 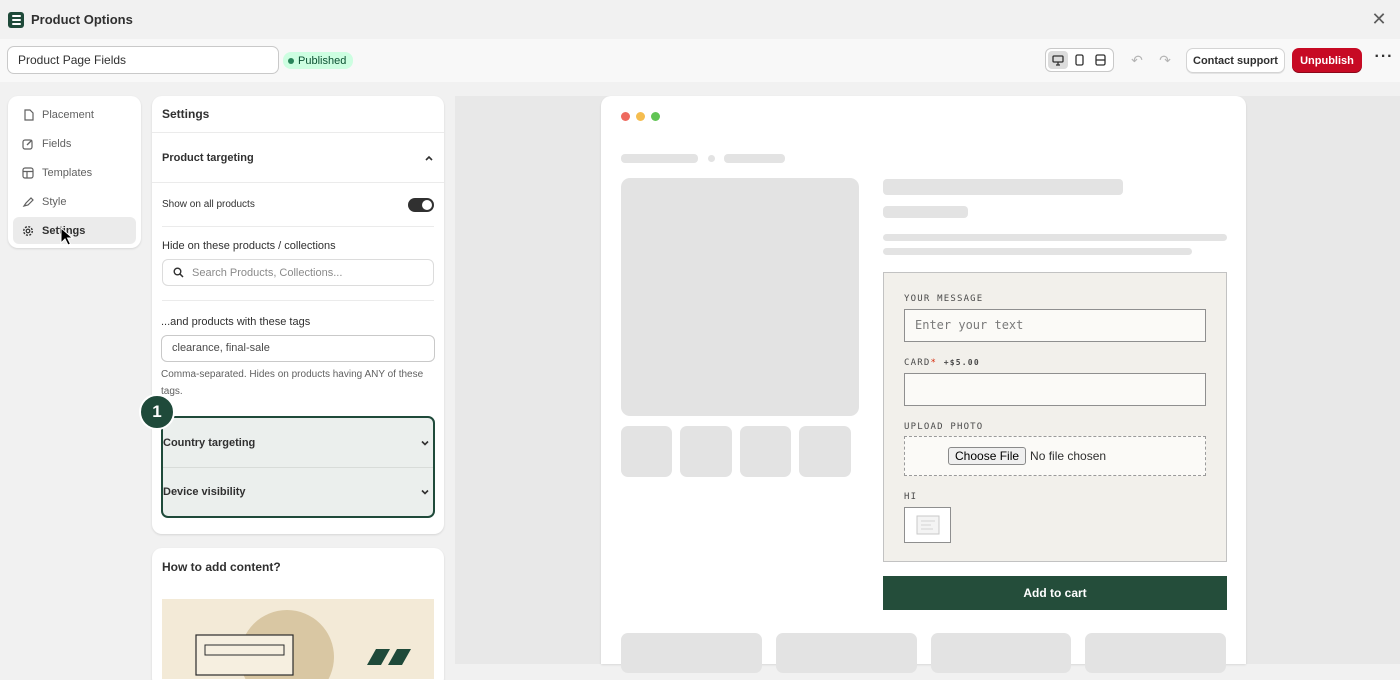 What do you see at coordinates (28, 202) in the screenshot?
I see `brush-icon` at bounding box center [28, 202].